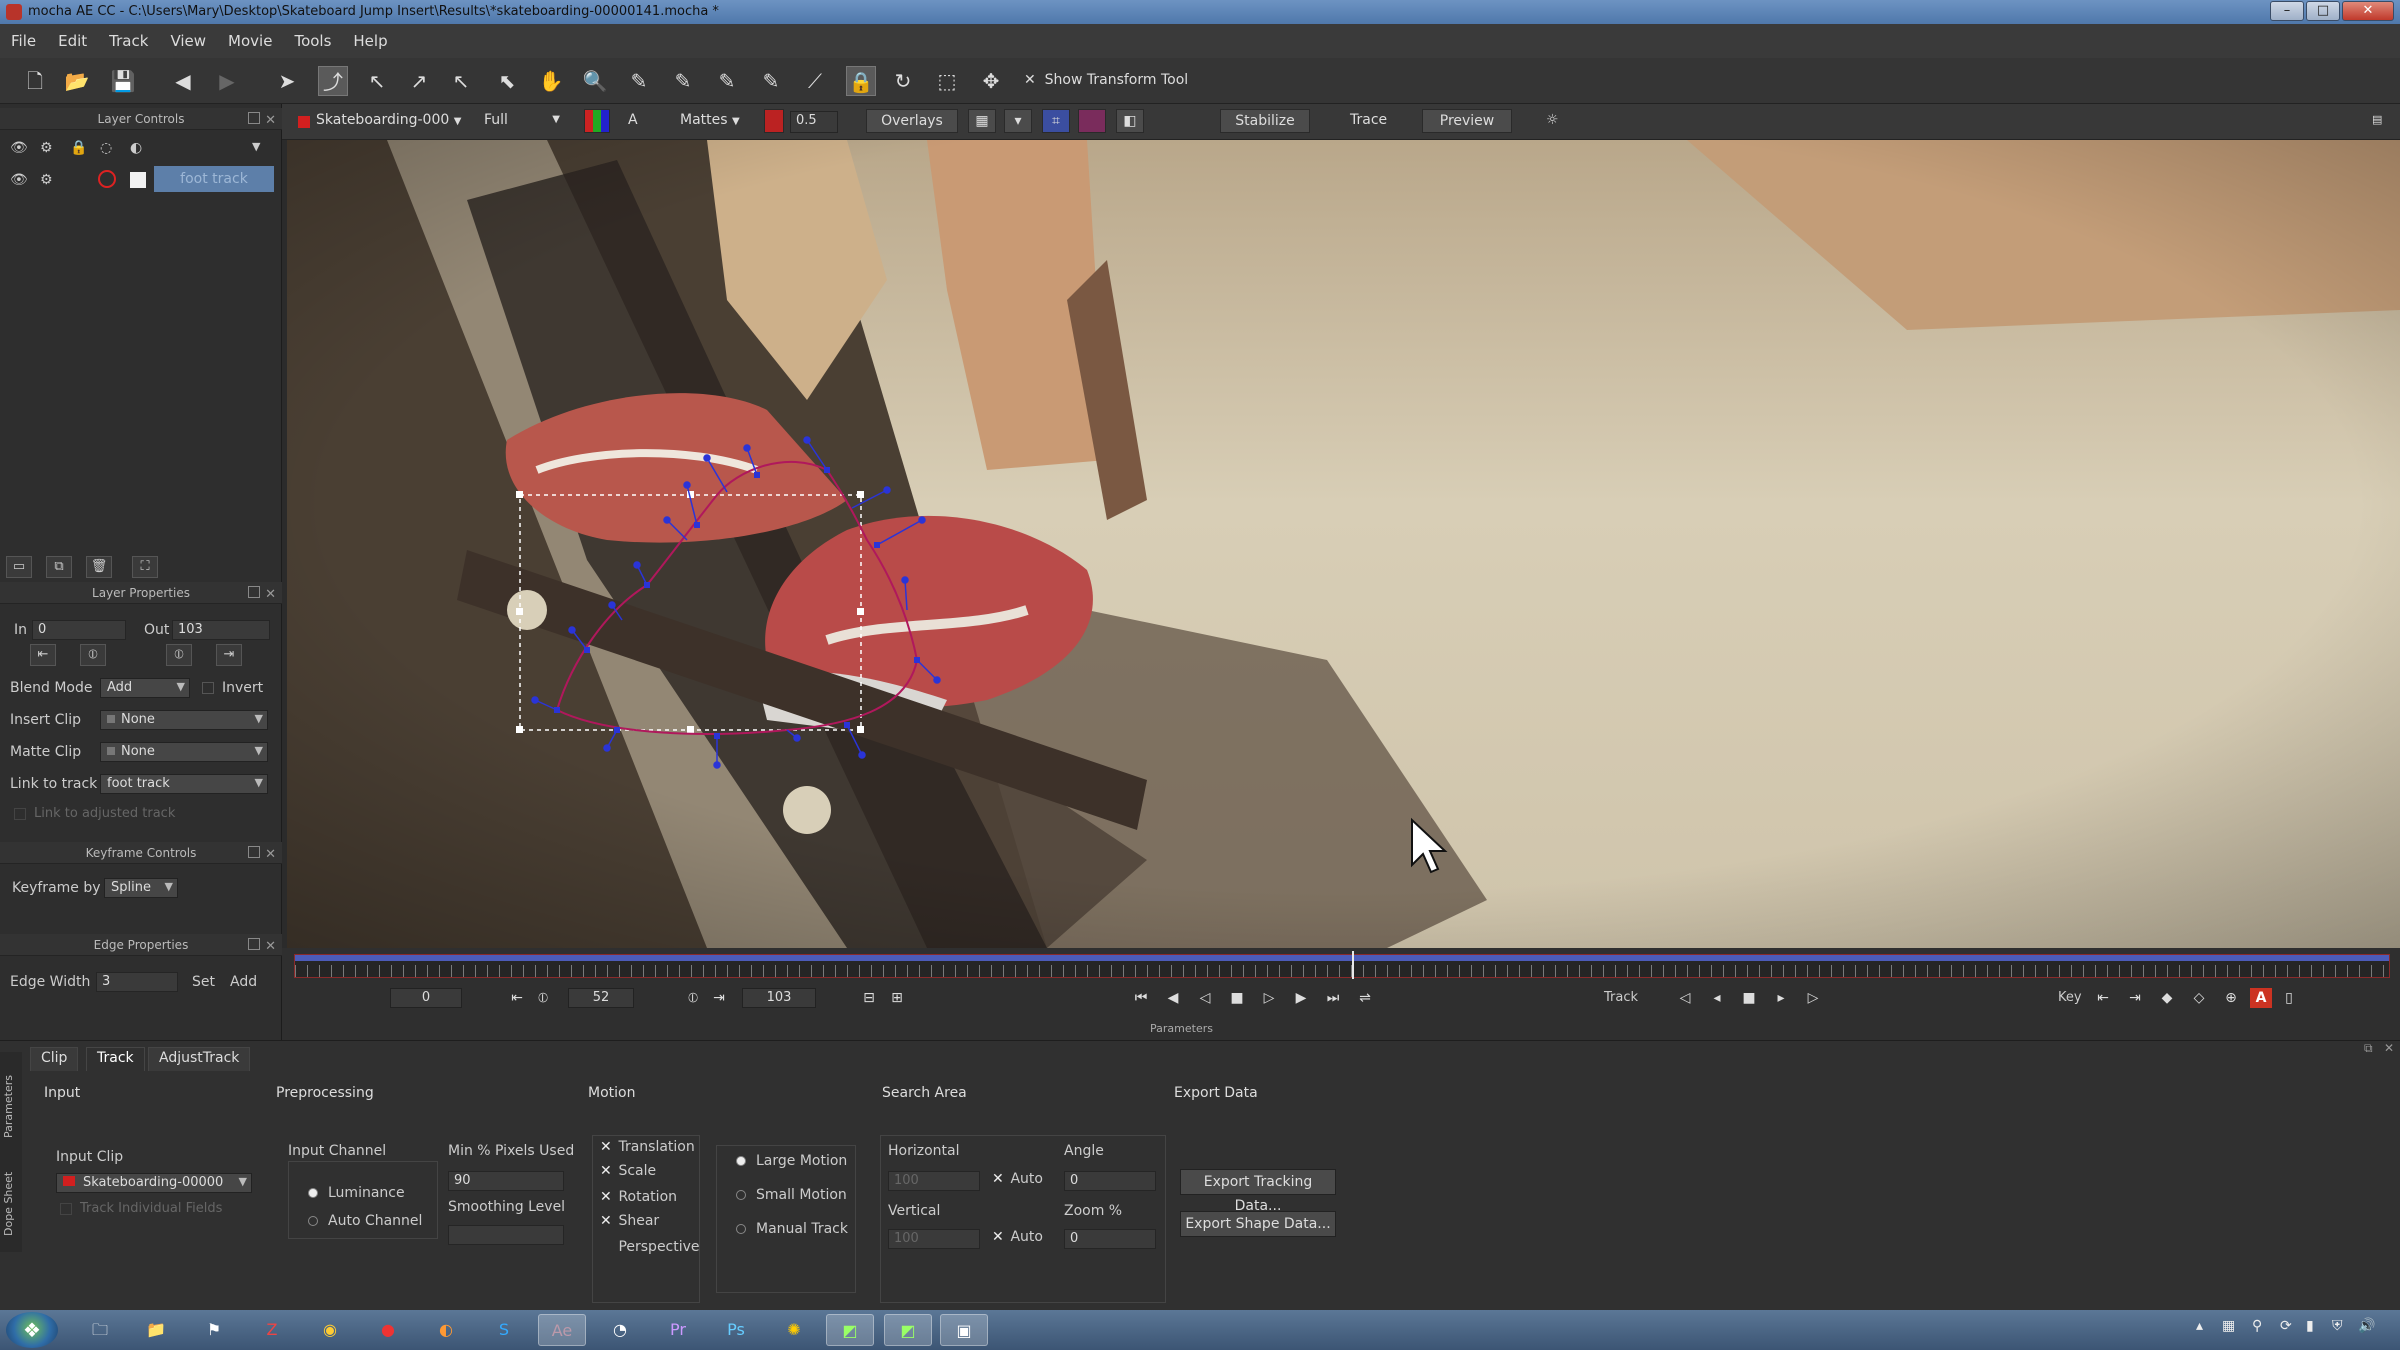  Describe the element at coordinates (2366, 1326) in the screenshot. I see `volume-icon: 🔊` at that location.